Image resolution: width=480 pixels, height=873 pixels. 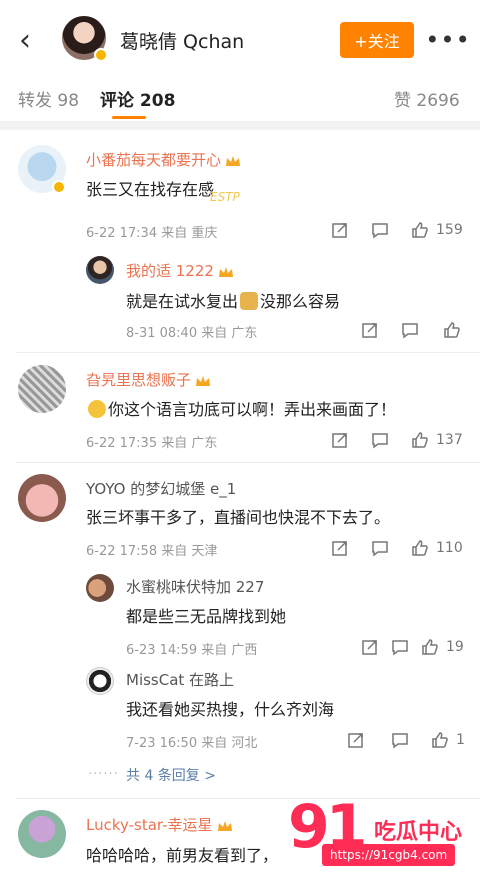 What do you see at coordinates (240, 126) in the screenshot?
I see `section-separator` at bounding box center [240, 126].